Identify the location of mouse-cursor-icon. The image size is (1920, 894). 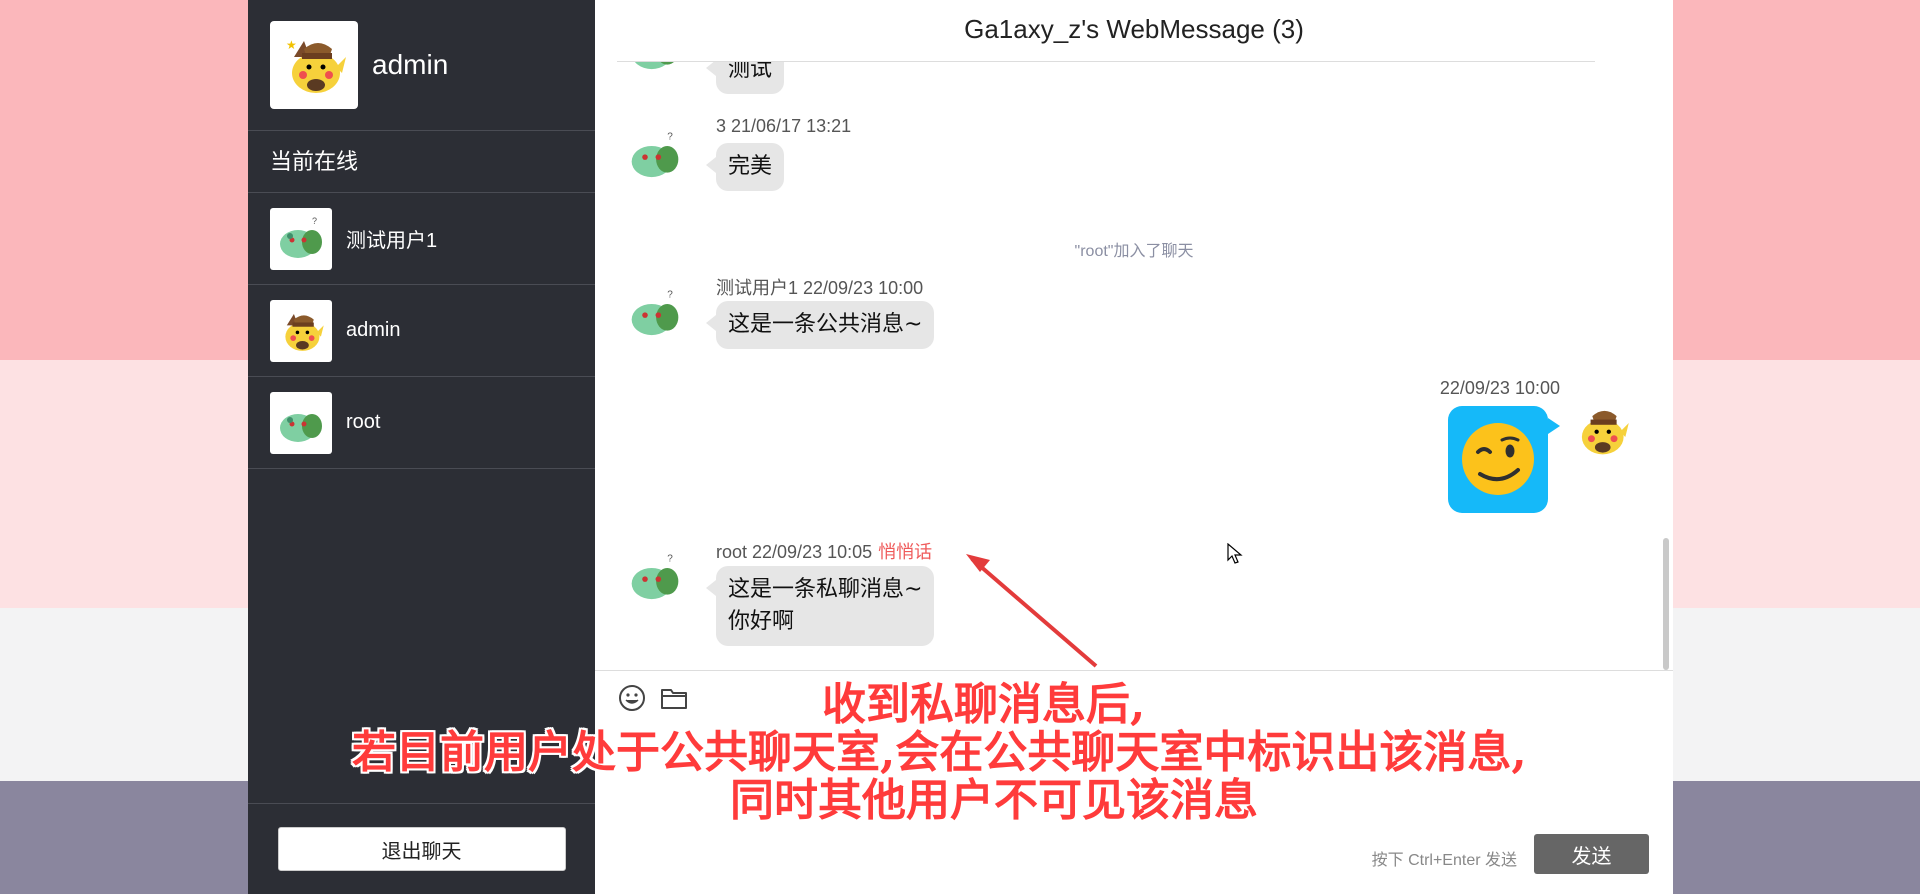
(1235, 553).